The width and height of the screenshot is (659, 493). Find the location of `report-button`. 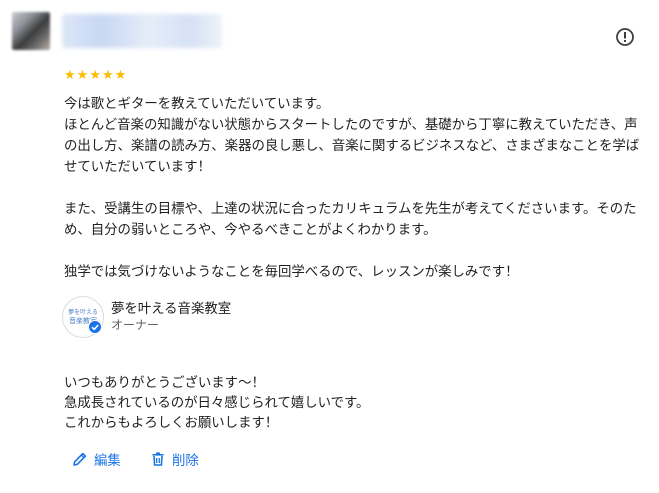

report-button is located at coordinates (625, 37).